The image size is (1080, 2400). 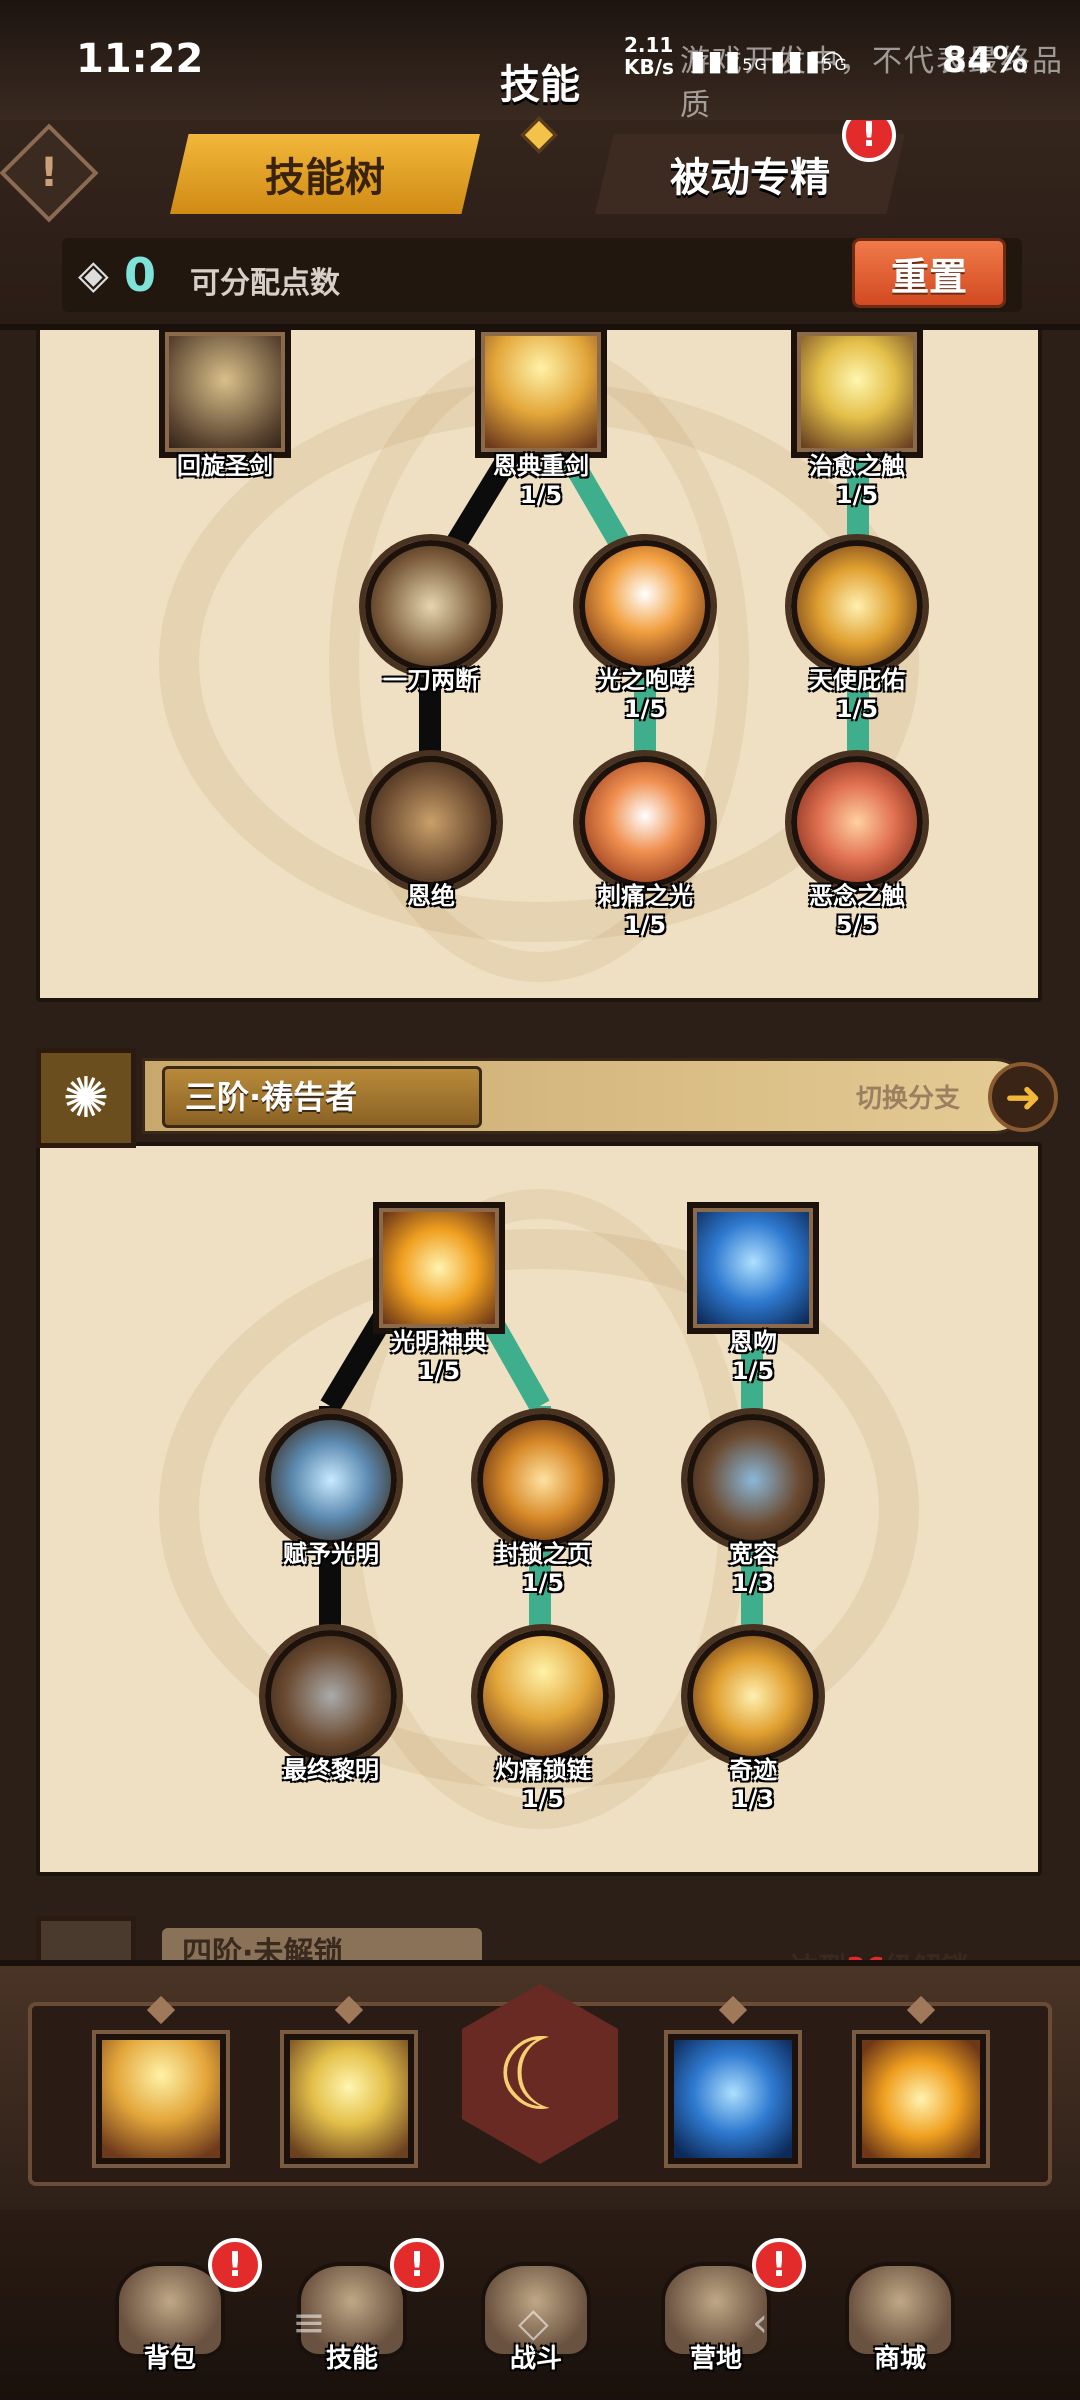 I want to click on skill-name: 回旋圣剑, so click(x=225, y=466).